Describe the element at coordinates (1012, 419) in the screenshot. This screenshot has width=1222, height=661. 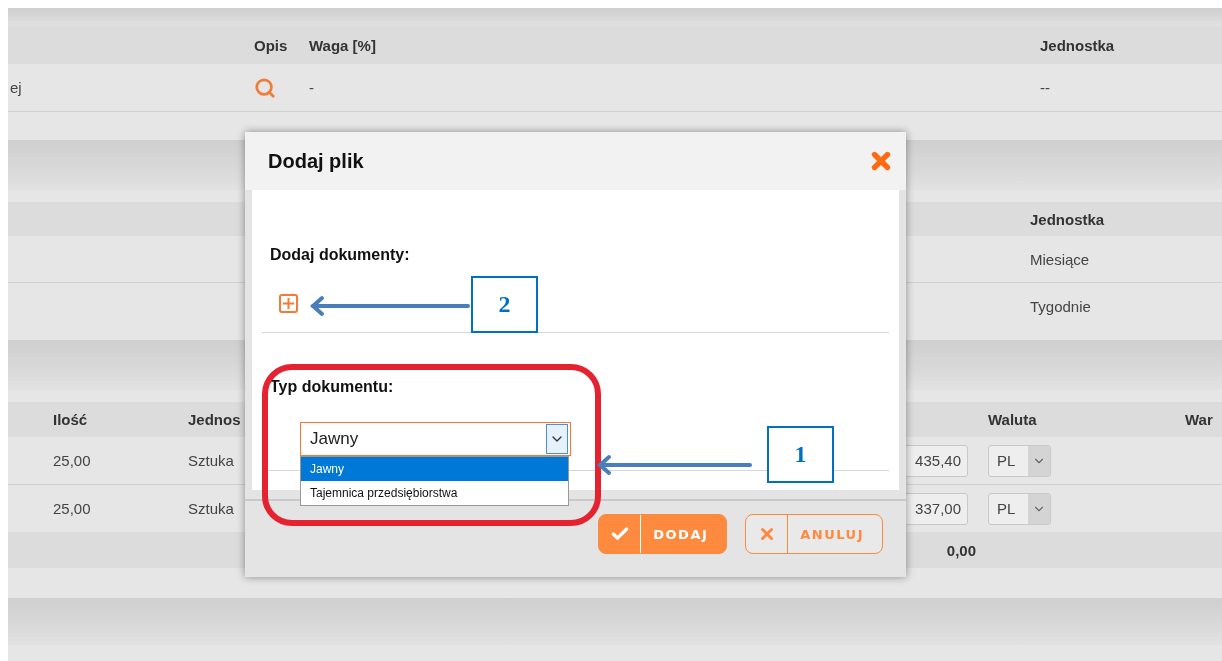
I see `column-header: Waluta` at that location.